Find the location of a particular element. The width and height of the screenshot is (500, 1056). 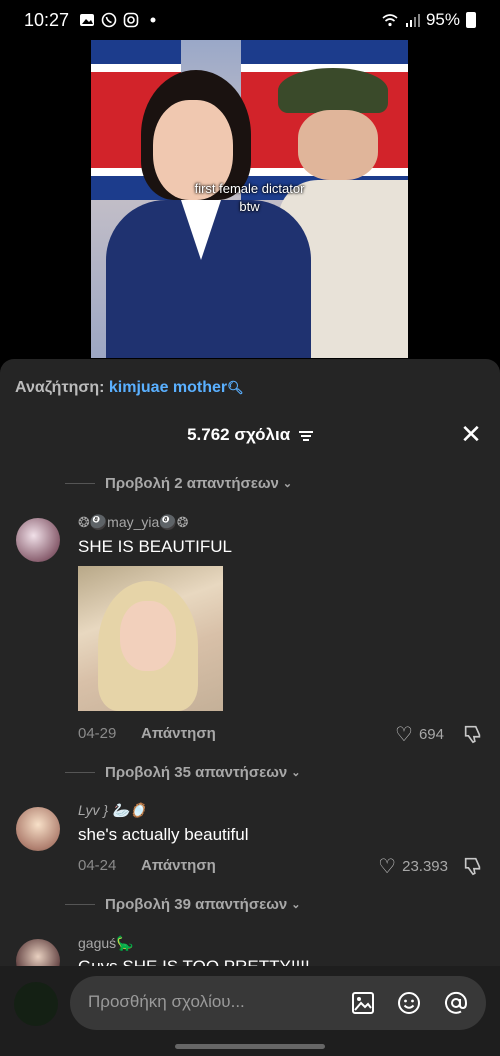

officer-cap is located at coordinates (333, 90).